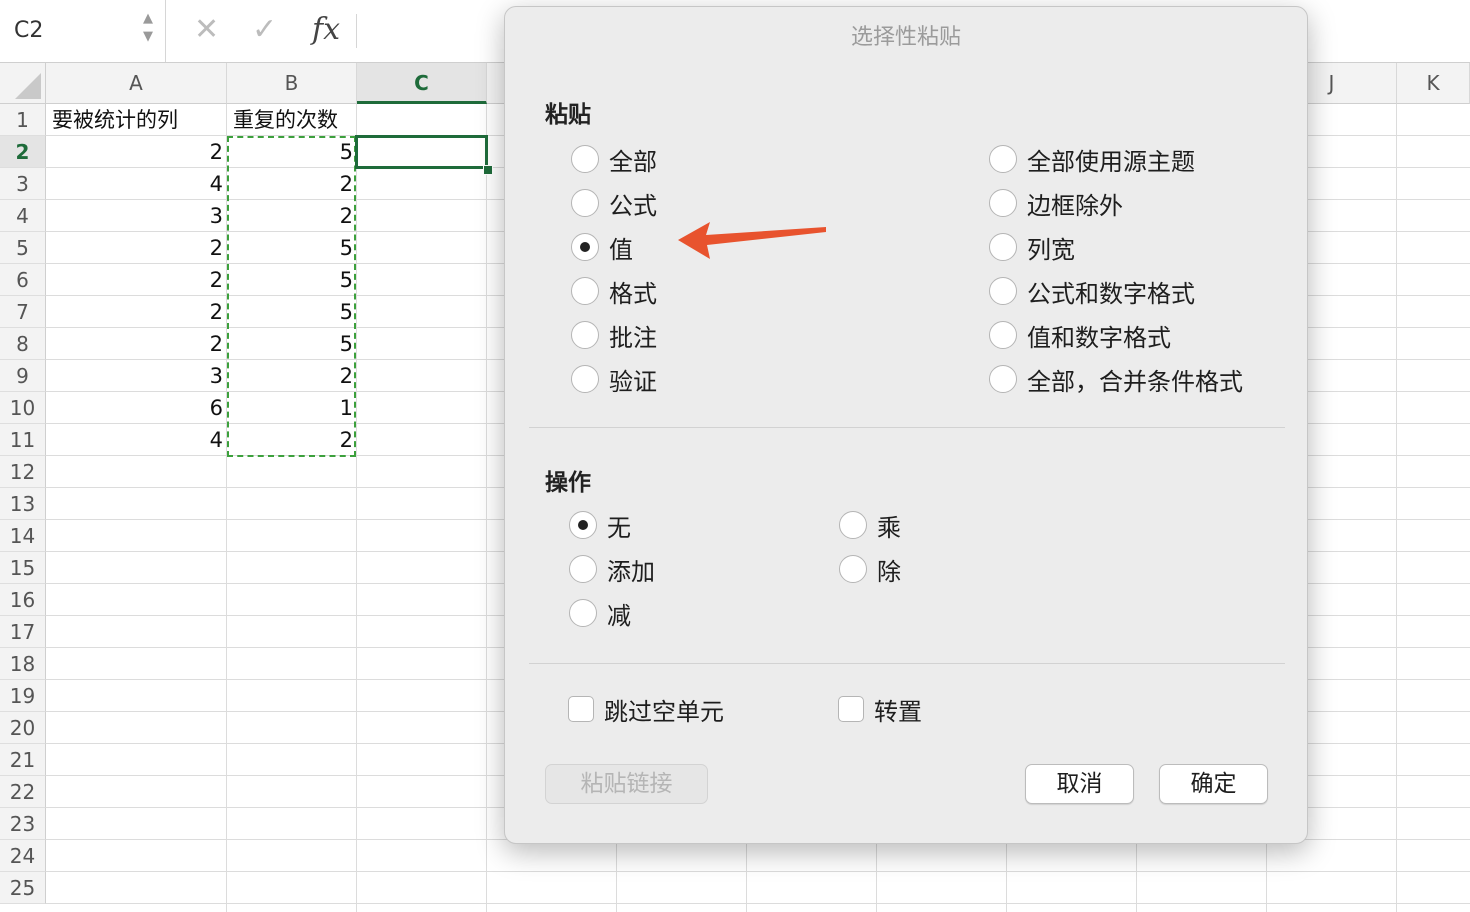  Describe the element at coordinates (23, 792) in the screenshot. I see `row-header-22: 22` at that location.